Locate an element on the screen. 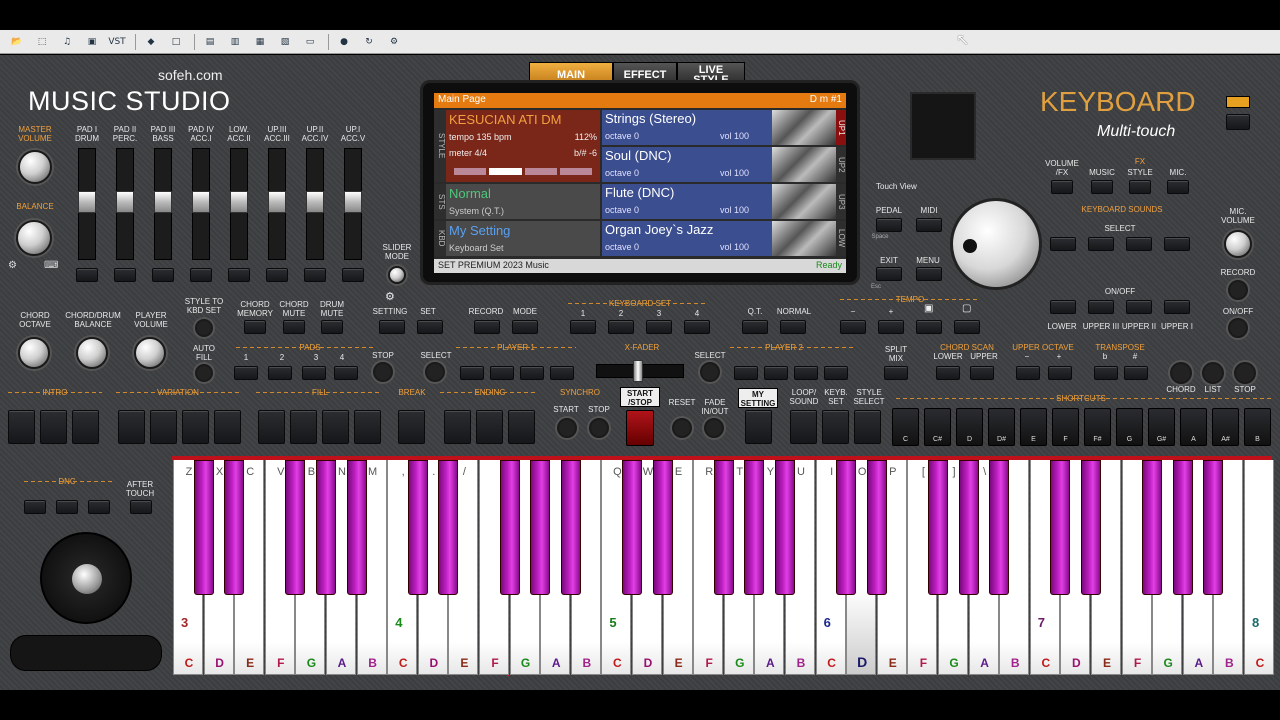 Image resolution: width=1280 pixels, height=720 pixels. chord-scan-upper-button is located at coordinates (982, 373).